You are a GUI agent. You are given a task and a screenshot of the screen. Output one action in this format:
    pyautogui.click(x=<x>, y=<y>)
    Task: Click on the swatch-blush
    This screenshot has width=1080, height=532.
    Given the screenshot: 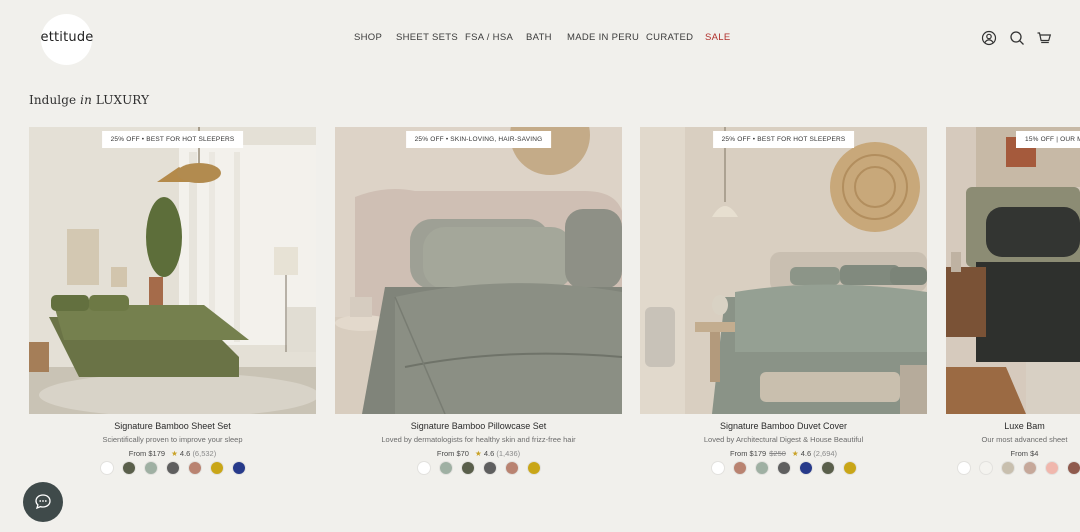 What is the action you would take?
    pyautogui.click(x=1029, y=468)
    